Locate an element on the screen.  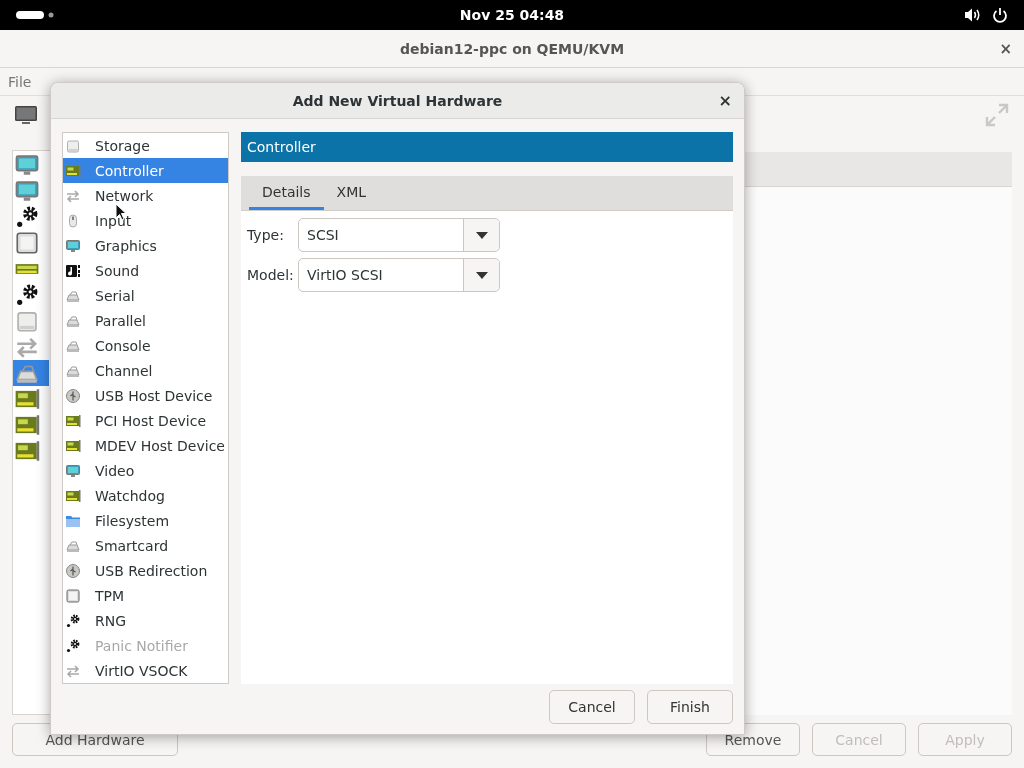
music-icon is located at coordinates (73, 270).